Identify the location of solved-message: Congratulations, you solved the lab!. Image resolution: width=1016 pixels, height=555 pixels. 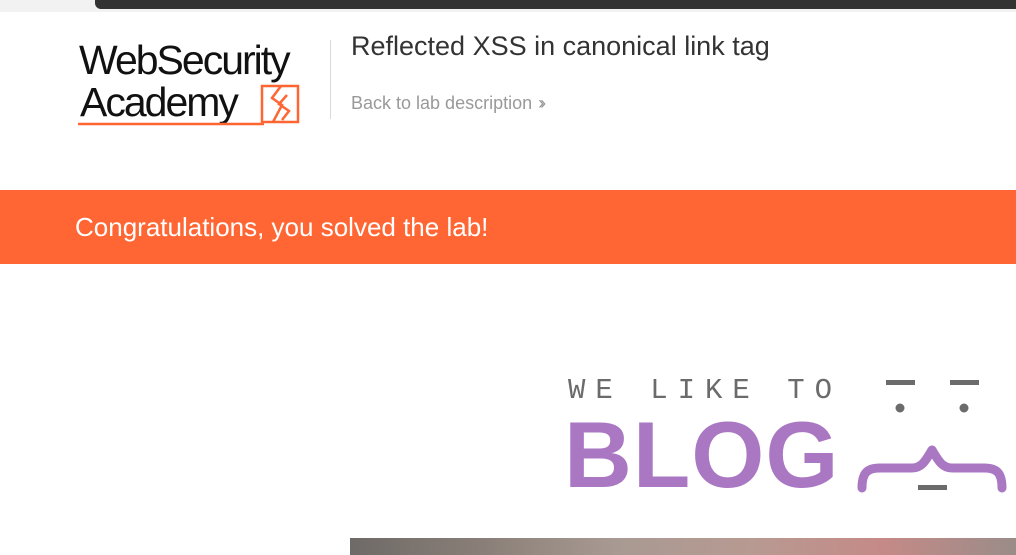
(282, 227).